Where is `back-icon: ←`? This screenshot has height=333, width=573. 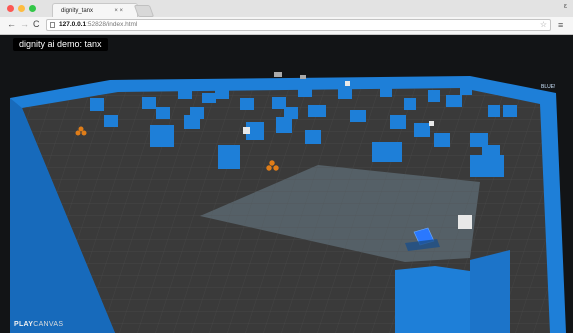 back-icon: ← is located at coordinates (11, 24).